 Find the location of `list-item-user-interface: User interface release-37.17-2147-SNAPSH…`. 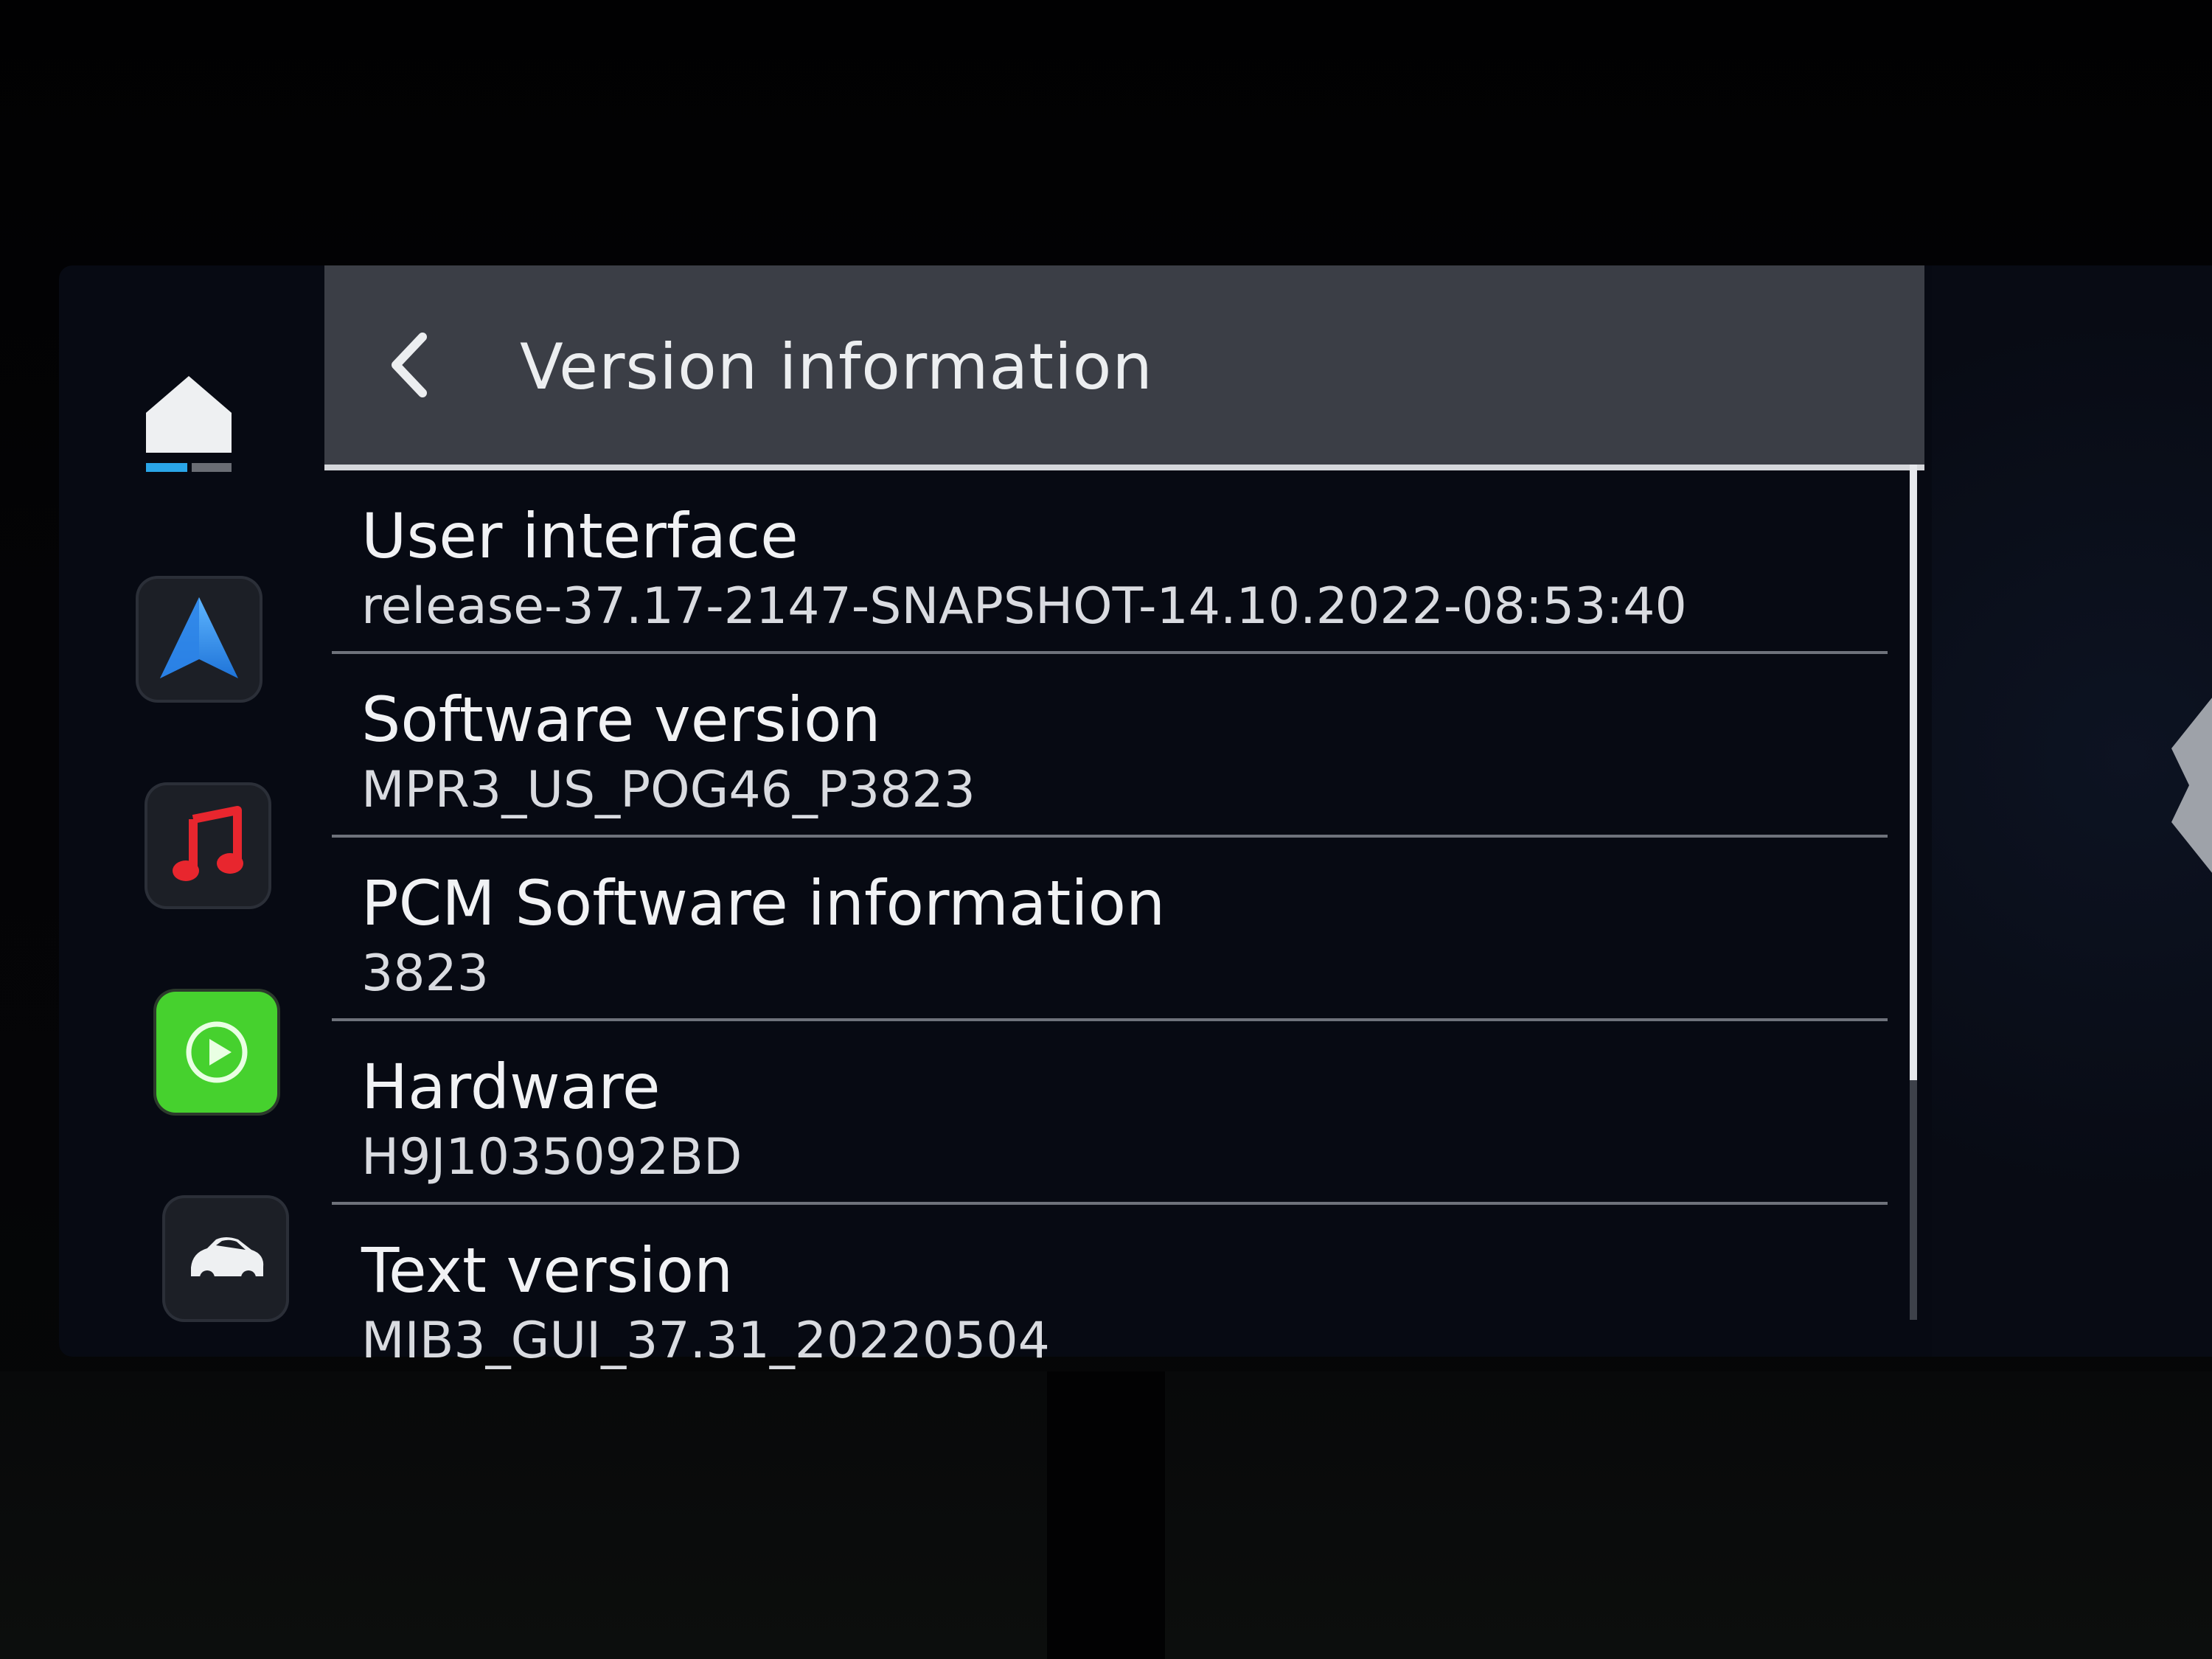

list-item-user-interface: User interface release-37.17-2147-SNAPSH… is located at coordinates (1110, 562).